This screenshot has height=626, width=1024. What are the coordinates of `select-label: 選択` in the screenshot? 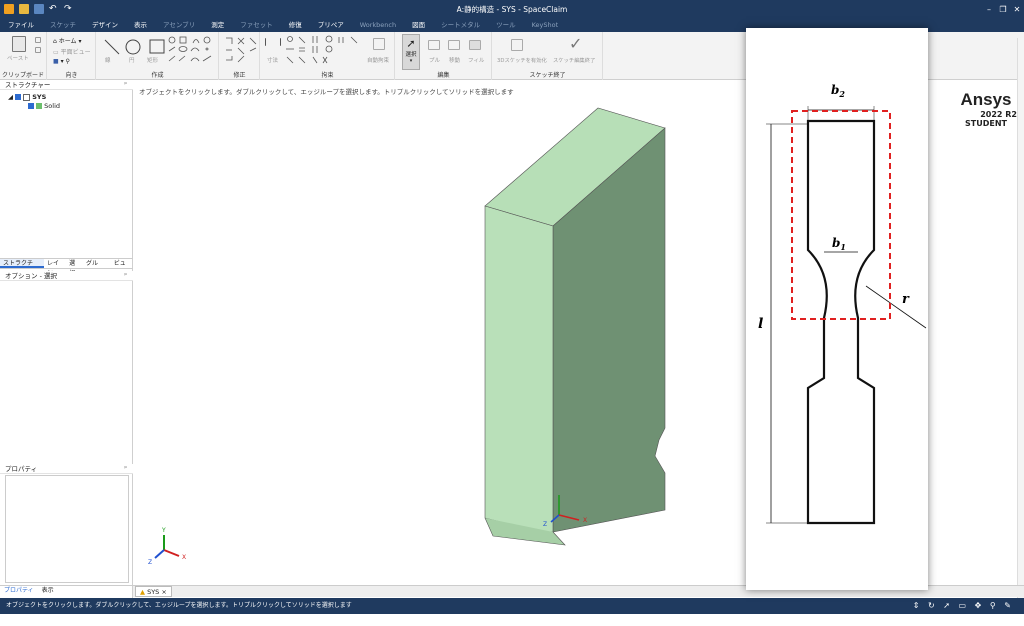 It's located at (411, 55).